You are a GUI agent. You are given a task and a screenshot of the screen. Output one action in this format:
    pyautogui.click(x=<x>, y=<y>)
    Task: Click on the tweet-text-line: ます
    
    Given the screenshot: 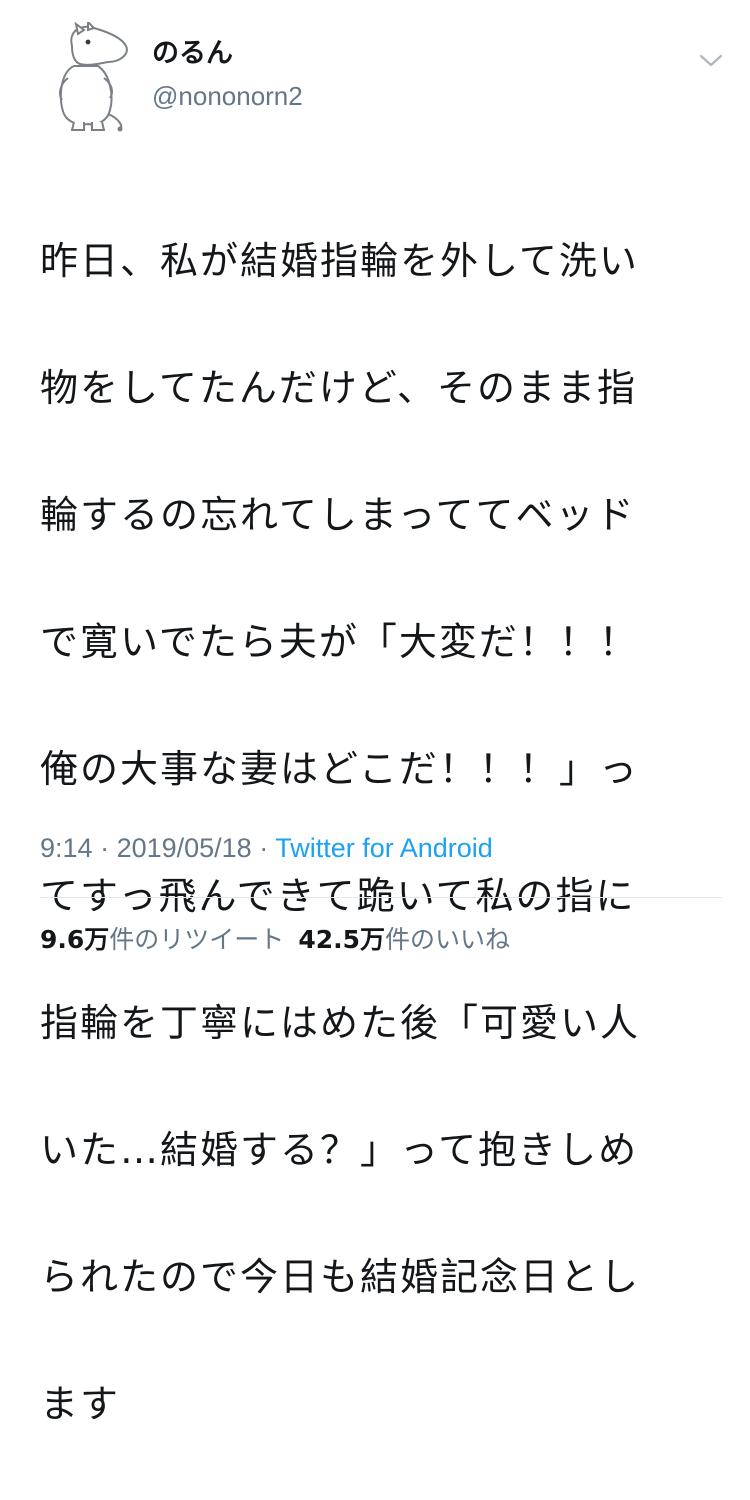 What is the action you would take?
    pyautogui.click(x=80, y=1403)
    